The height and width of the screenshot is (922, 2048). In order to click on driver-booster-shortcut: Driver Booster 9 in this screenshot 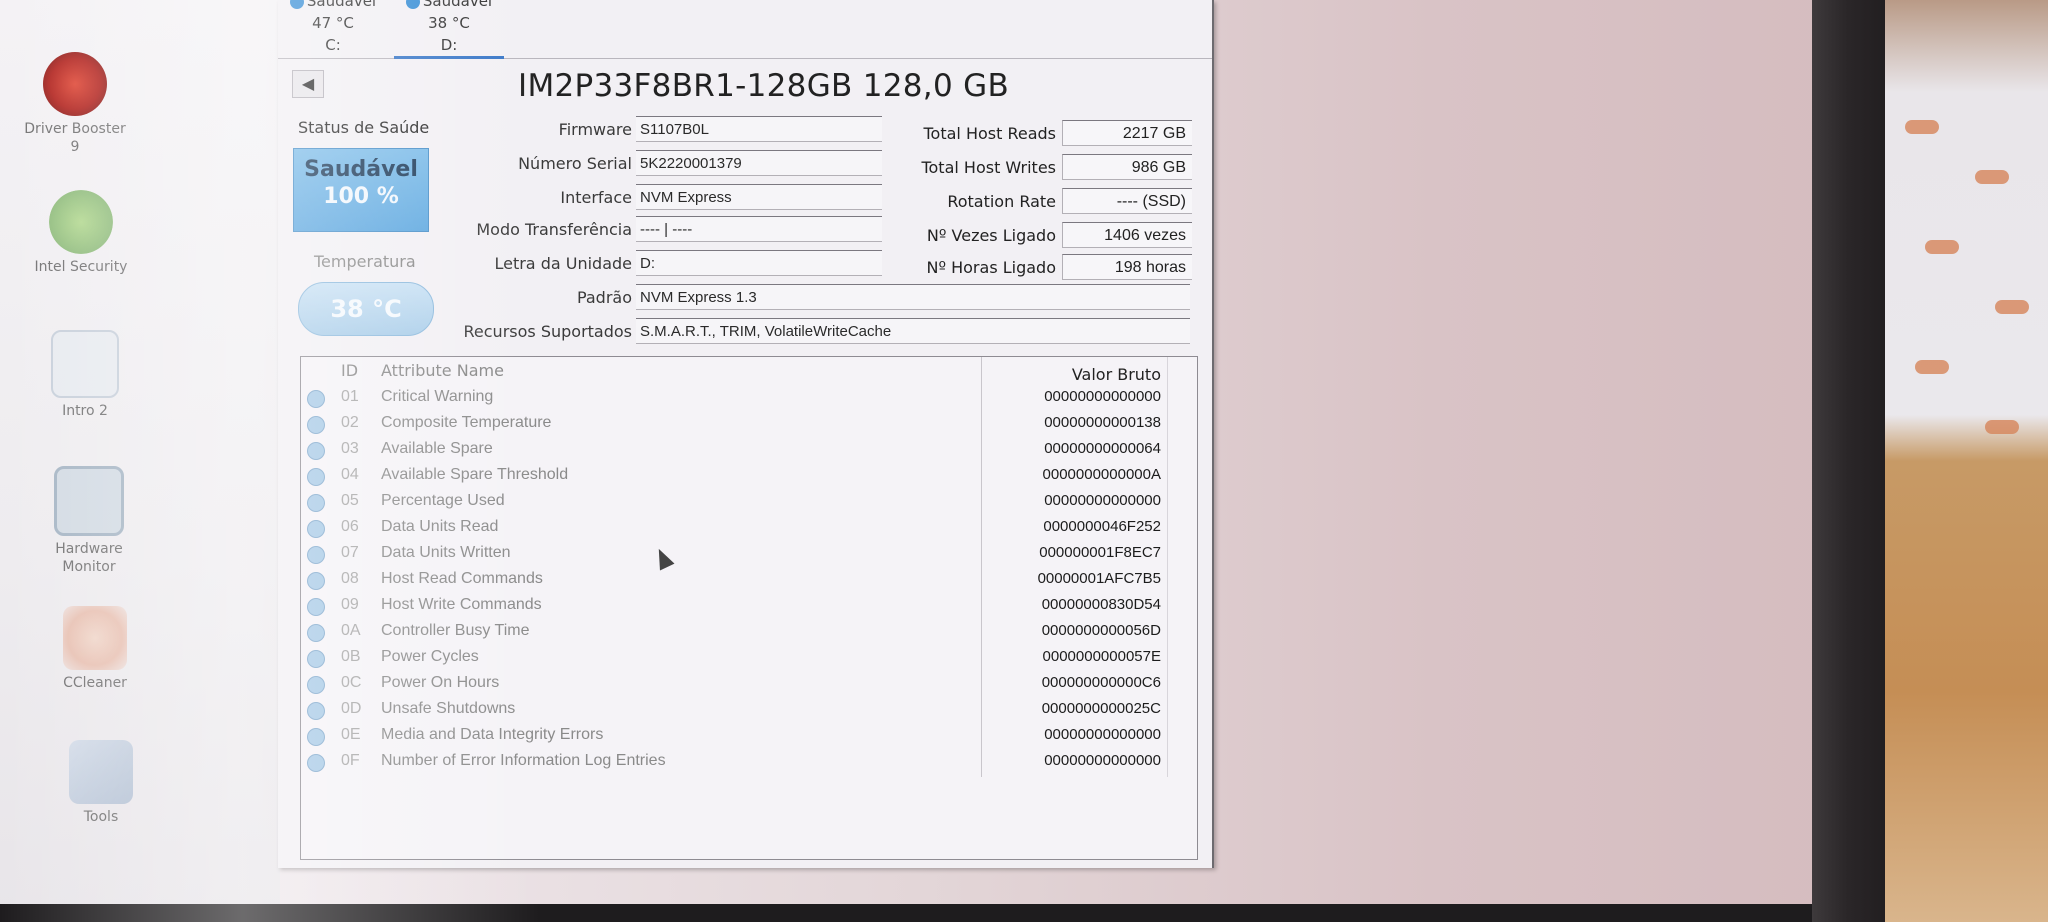, I will do `click(75, 104)`.